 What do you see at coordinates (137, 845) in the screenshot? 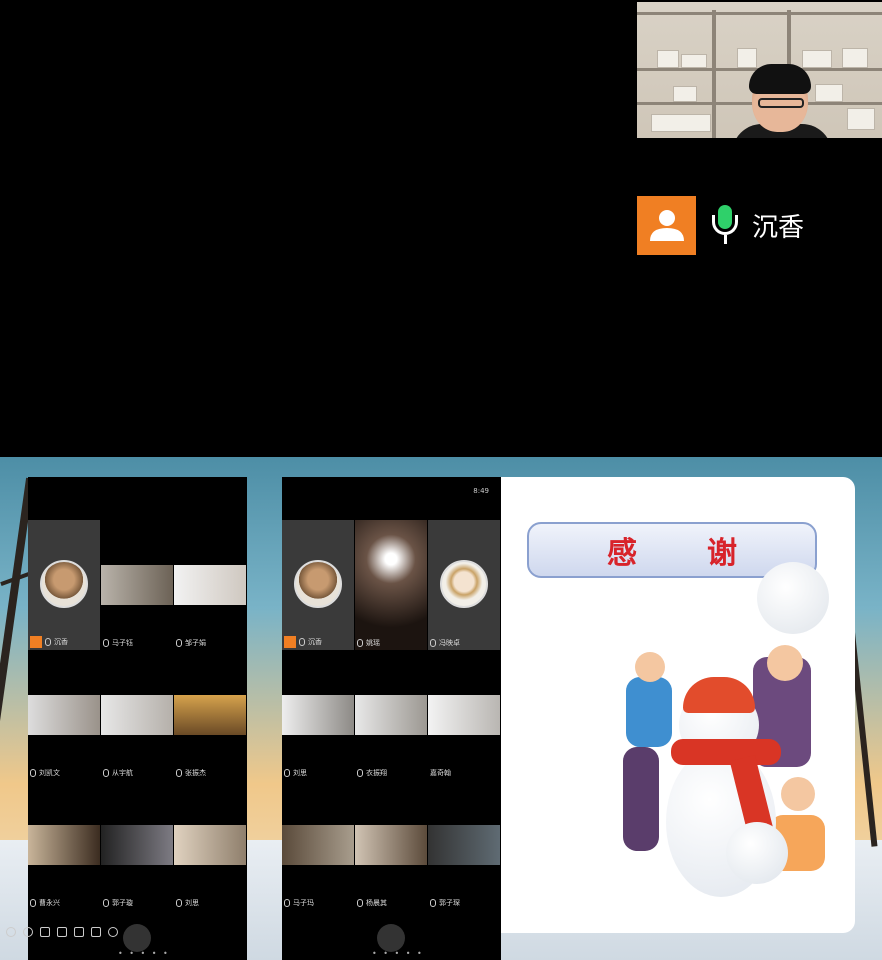
I see `participant-tile: 郭子璇` at bounding box center [137, 845].